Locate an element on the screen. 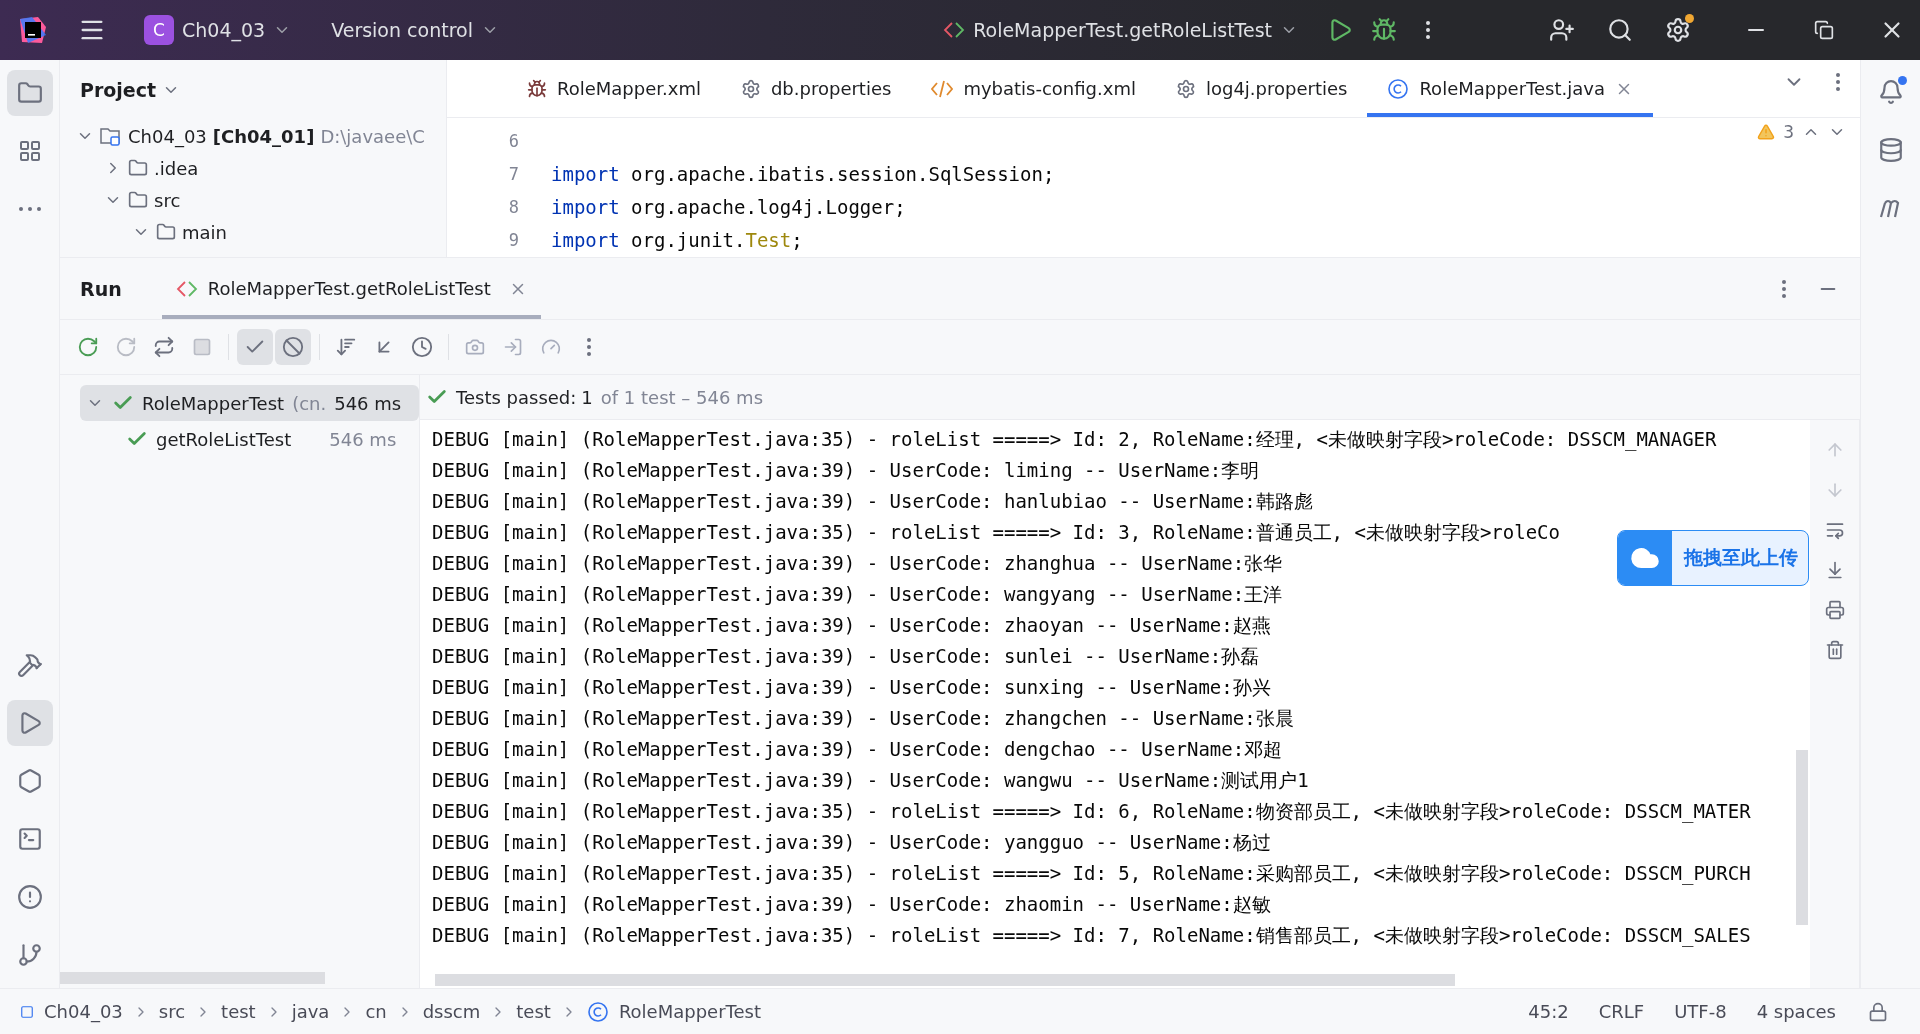 This screenshot has width=1920, height=1034. breadcrumb: cn is located at coordinates (376, 1011).